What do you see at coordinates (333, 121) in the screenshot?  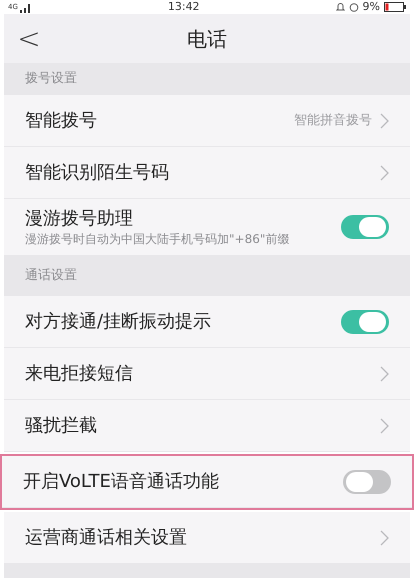 I see `setting-value: 智能拼音拨号` at bounding box center [333, 121].